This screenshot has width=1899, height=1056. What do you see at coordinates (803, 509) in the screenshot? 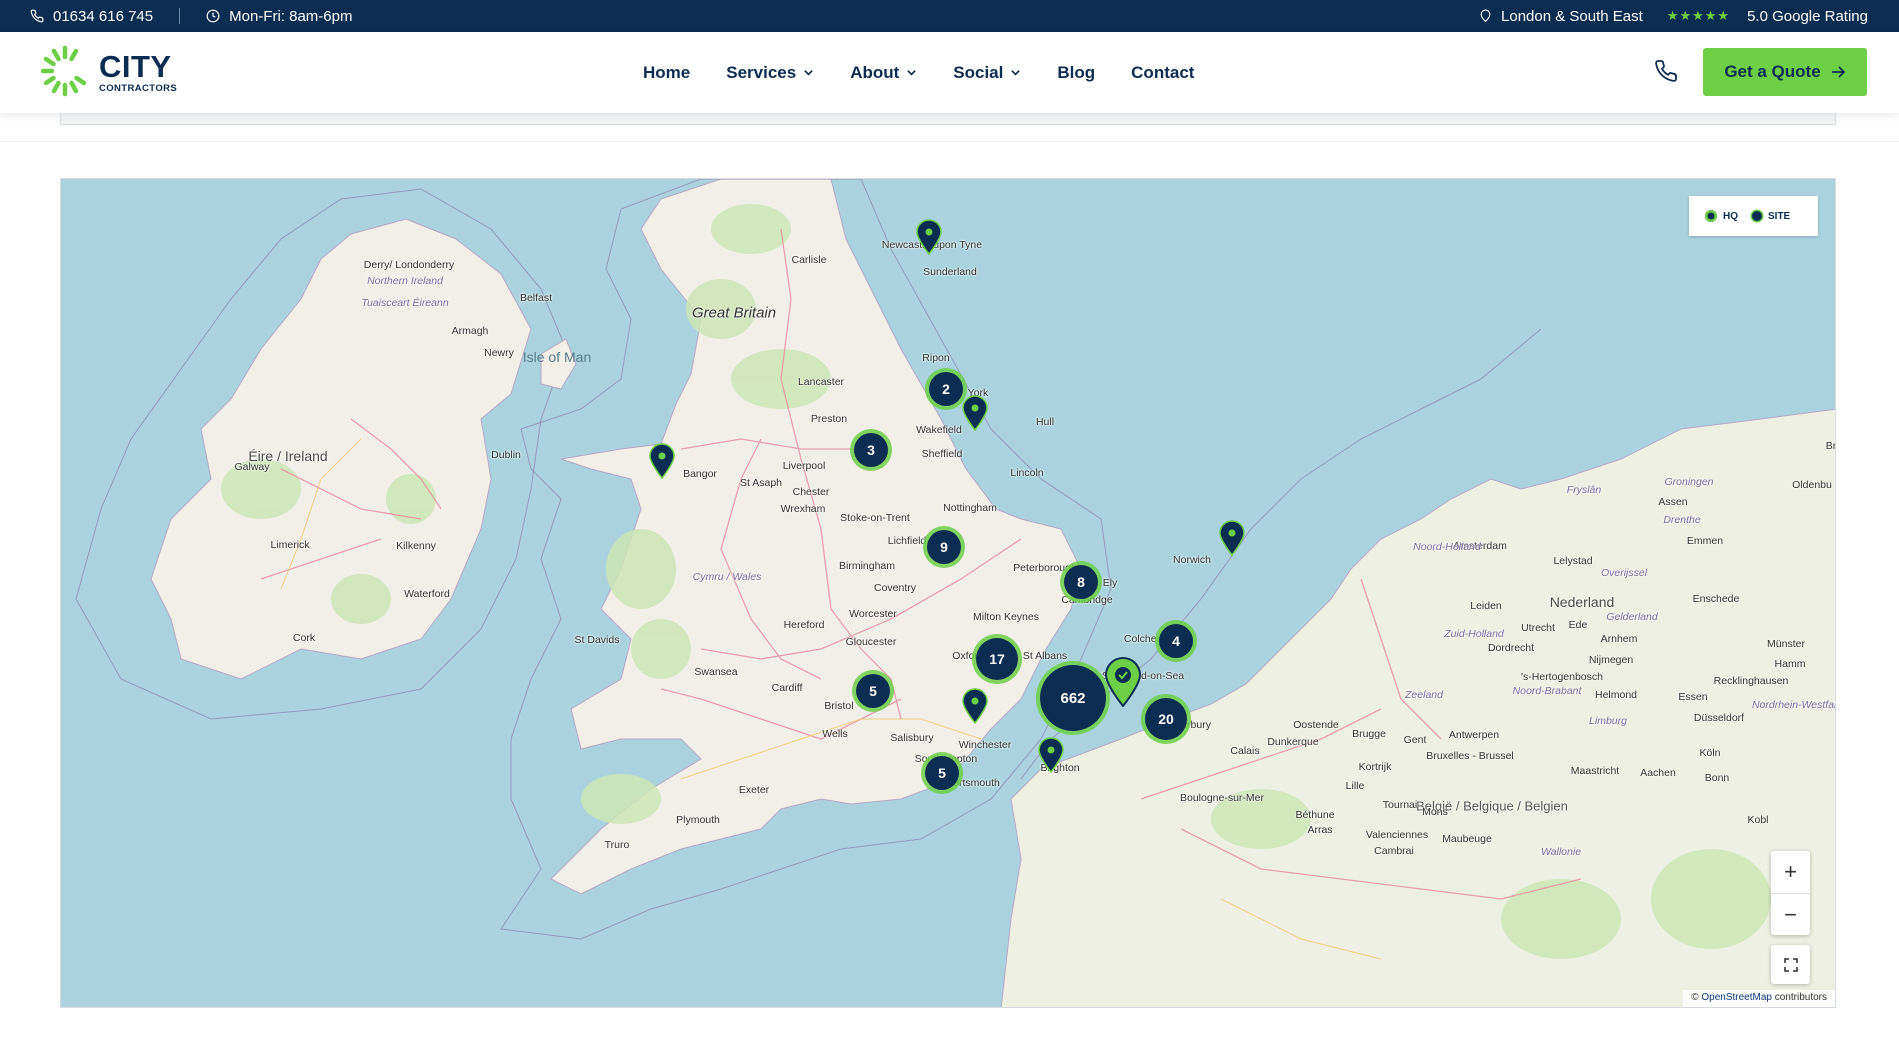
I see `label-wrexham: Wrexham` at bounding box center [803, 509].